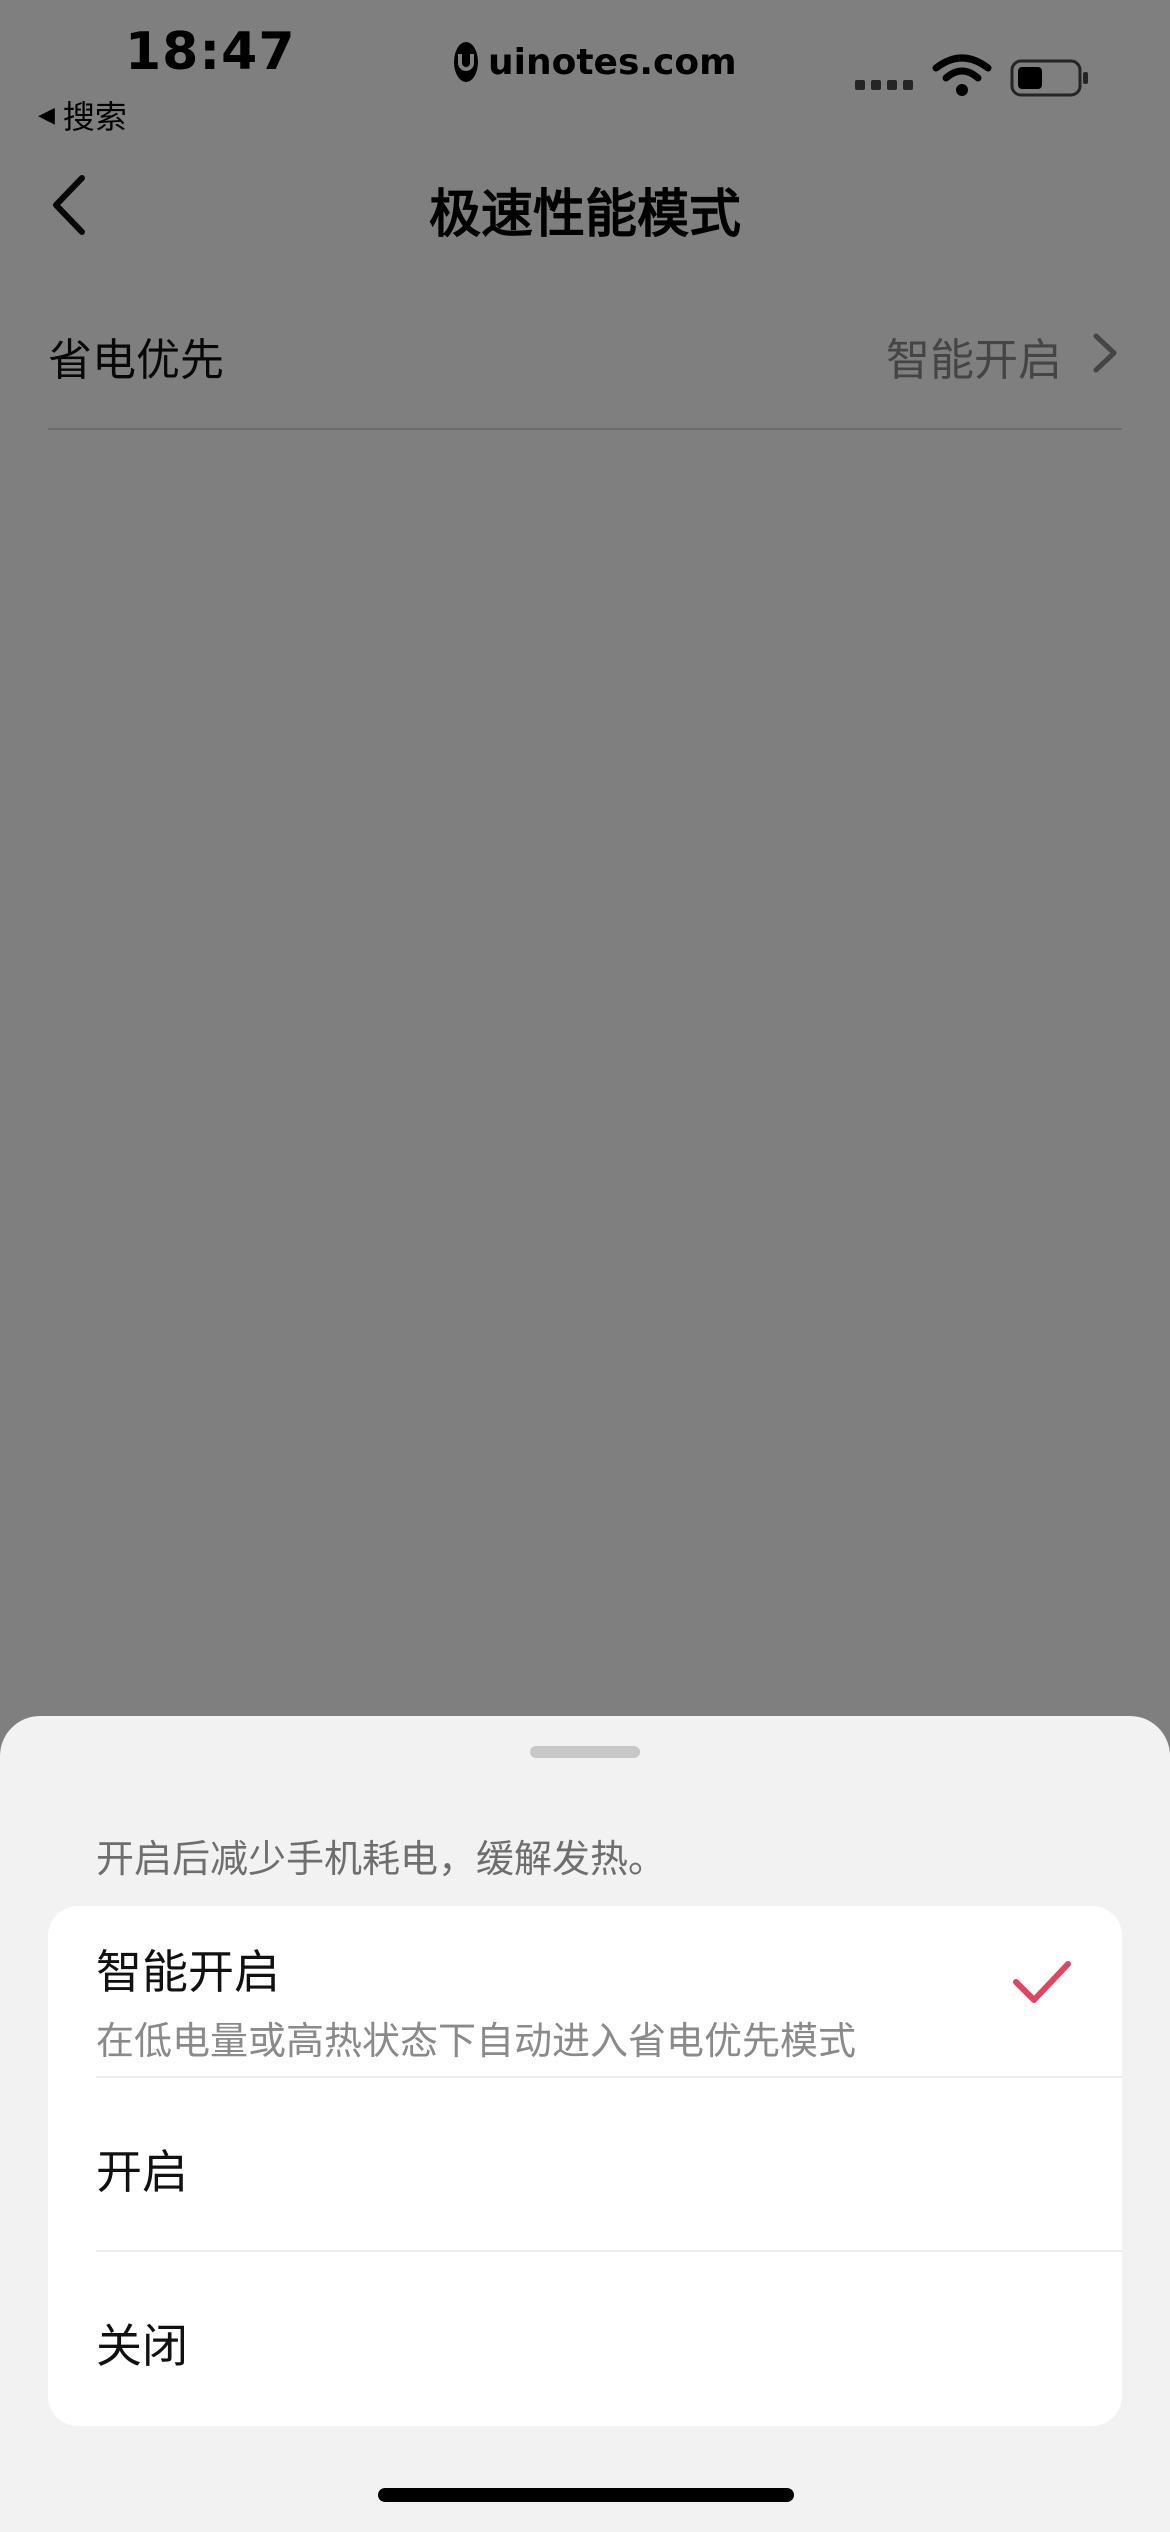  I want to click on option-title: 智能开启, so click(188, 1972).